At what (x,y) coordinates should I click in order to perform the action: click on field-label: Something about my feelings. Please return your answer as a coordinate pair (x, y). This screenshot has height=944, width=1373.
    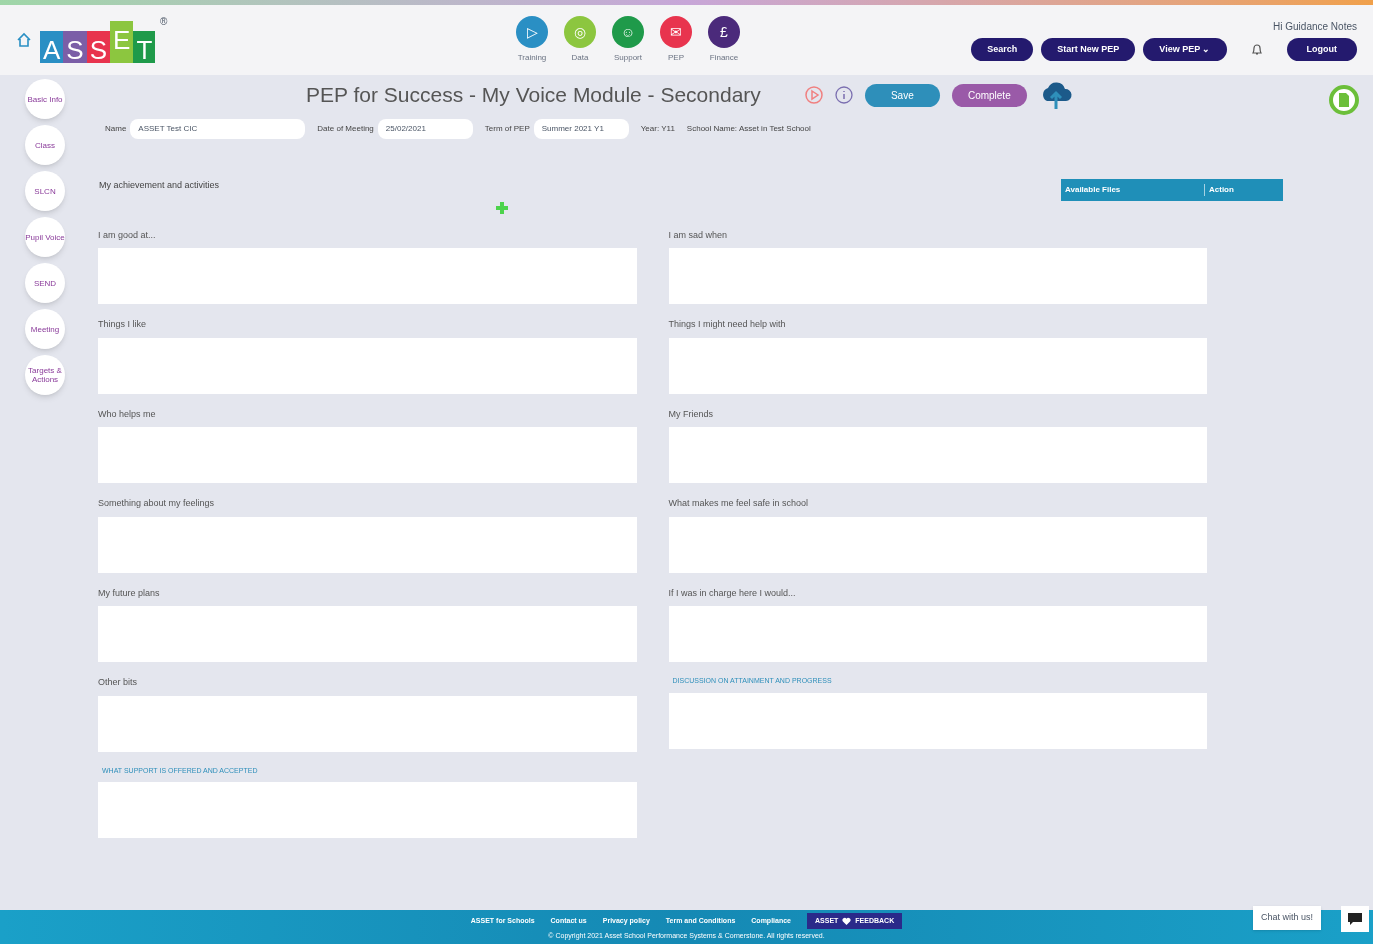
    Looking at the image, I should click on (157, 503).